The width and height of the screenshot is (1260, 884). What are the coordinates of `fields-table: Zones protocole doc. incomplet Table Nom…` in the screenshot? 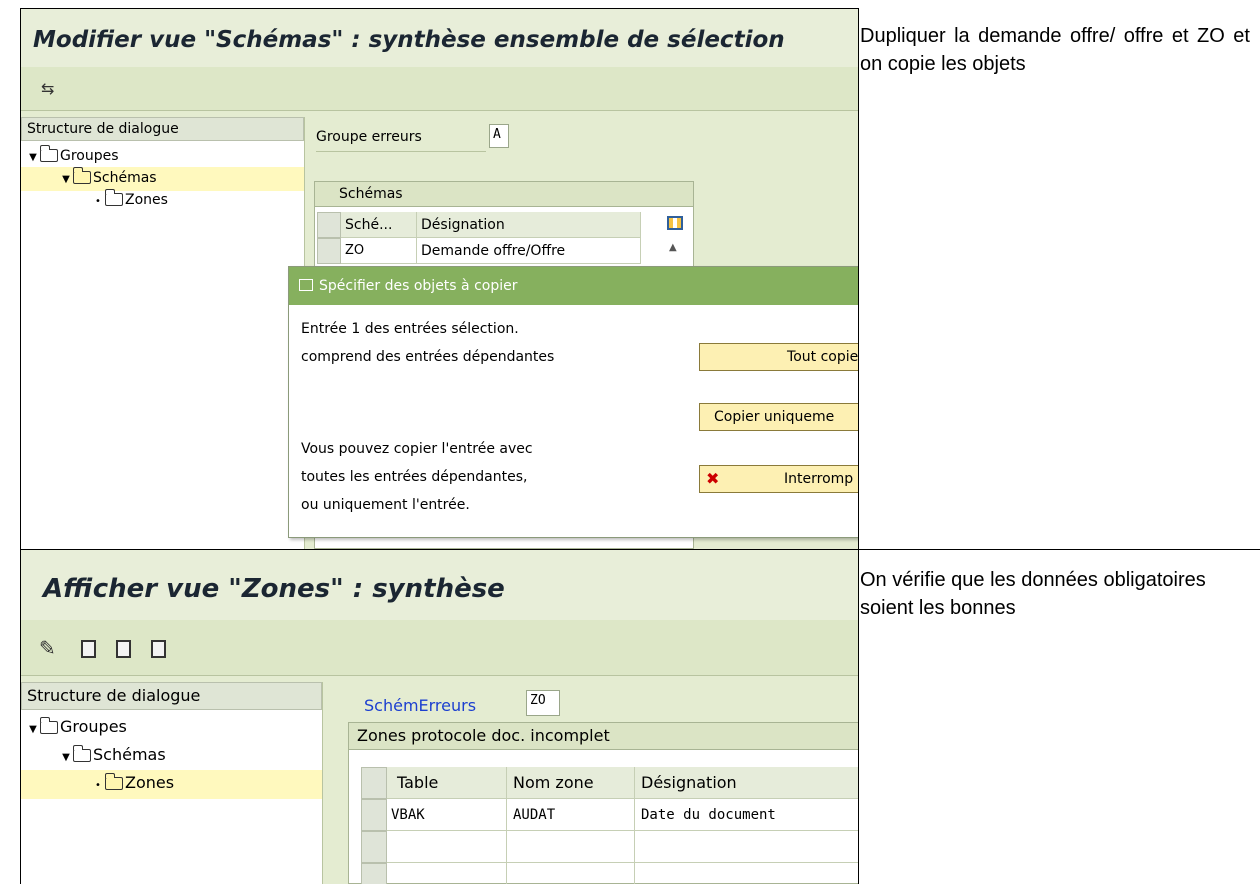 It's located at (603, 803).